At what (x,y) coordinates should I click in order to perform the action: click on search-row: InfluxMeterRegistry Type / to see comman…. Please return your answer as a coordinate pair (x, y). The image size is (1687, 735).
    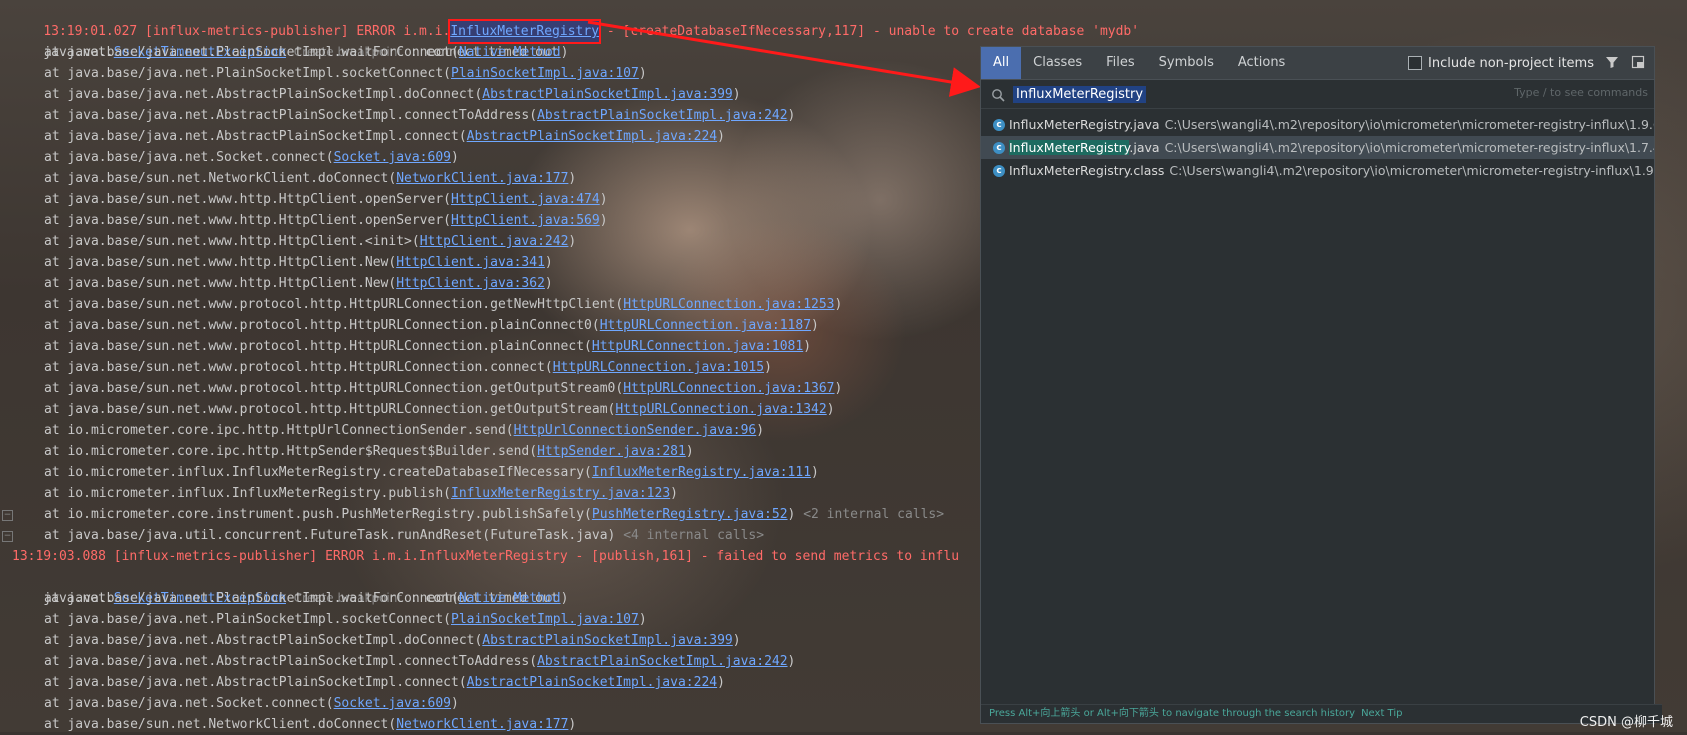
    Looking at the image, I should click on (1317, 94).